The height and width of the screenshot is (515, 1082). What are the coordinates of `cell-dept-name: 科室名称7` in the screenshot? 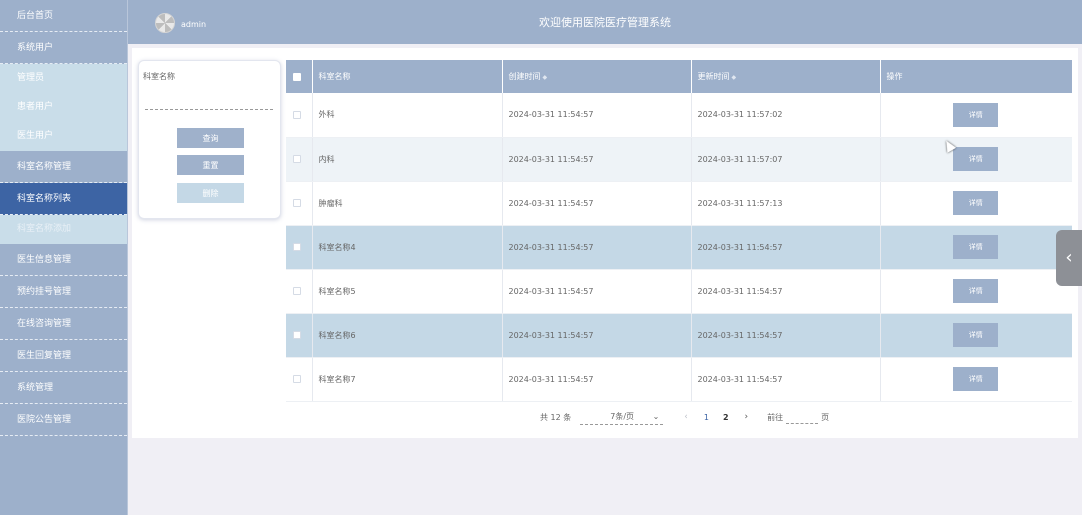 It's located at (407, 379).